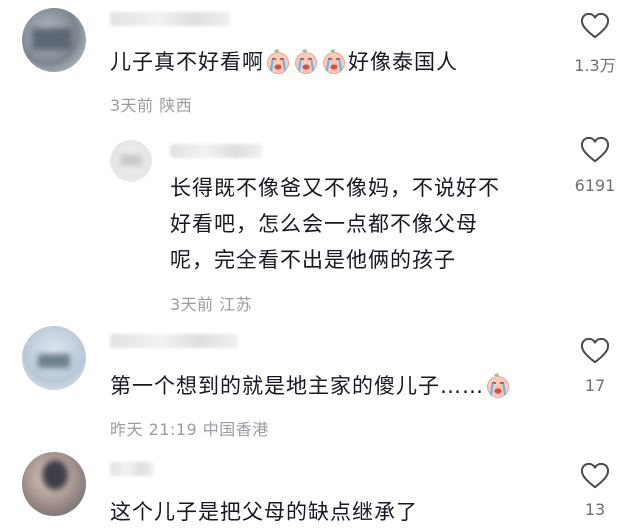 The image size is (640, 530). I want to click on comment-meta: 3天前 江苏, so click(211, 304).